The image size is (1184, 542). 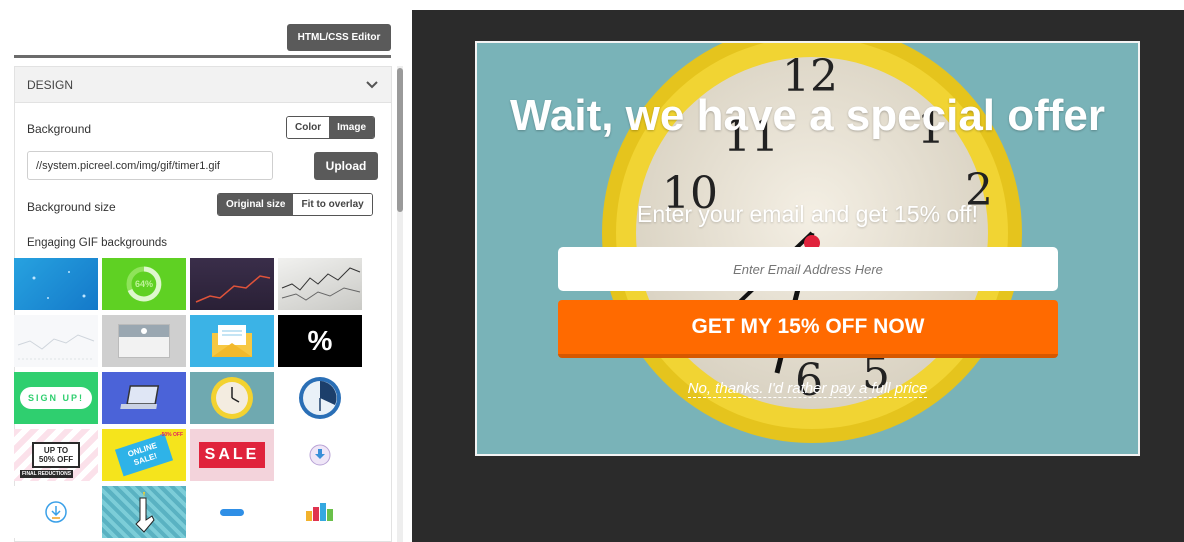 I want to click on online-sale-text: ONLINE SALE!, so click(x=144, y=455).